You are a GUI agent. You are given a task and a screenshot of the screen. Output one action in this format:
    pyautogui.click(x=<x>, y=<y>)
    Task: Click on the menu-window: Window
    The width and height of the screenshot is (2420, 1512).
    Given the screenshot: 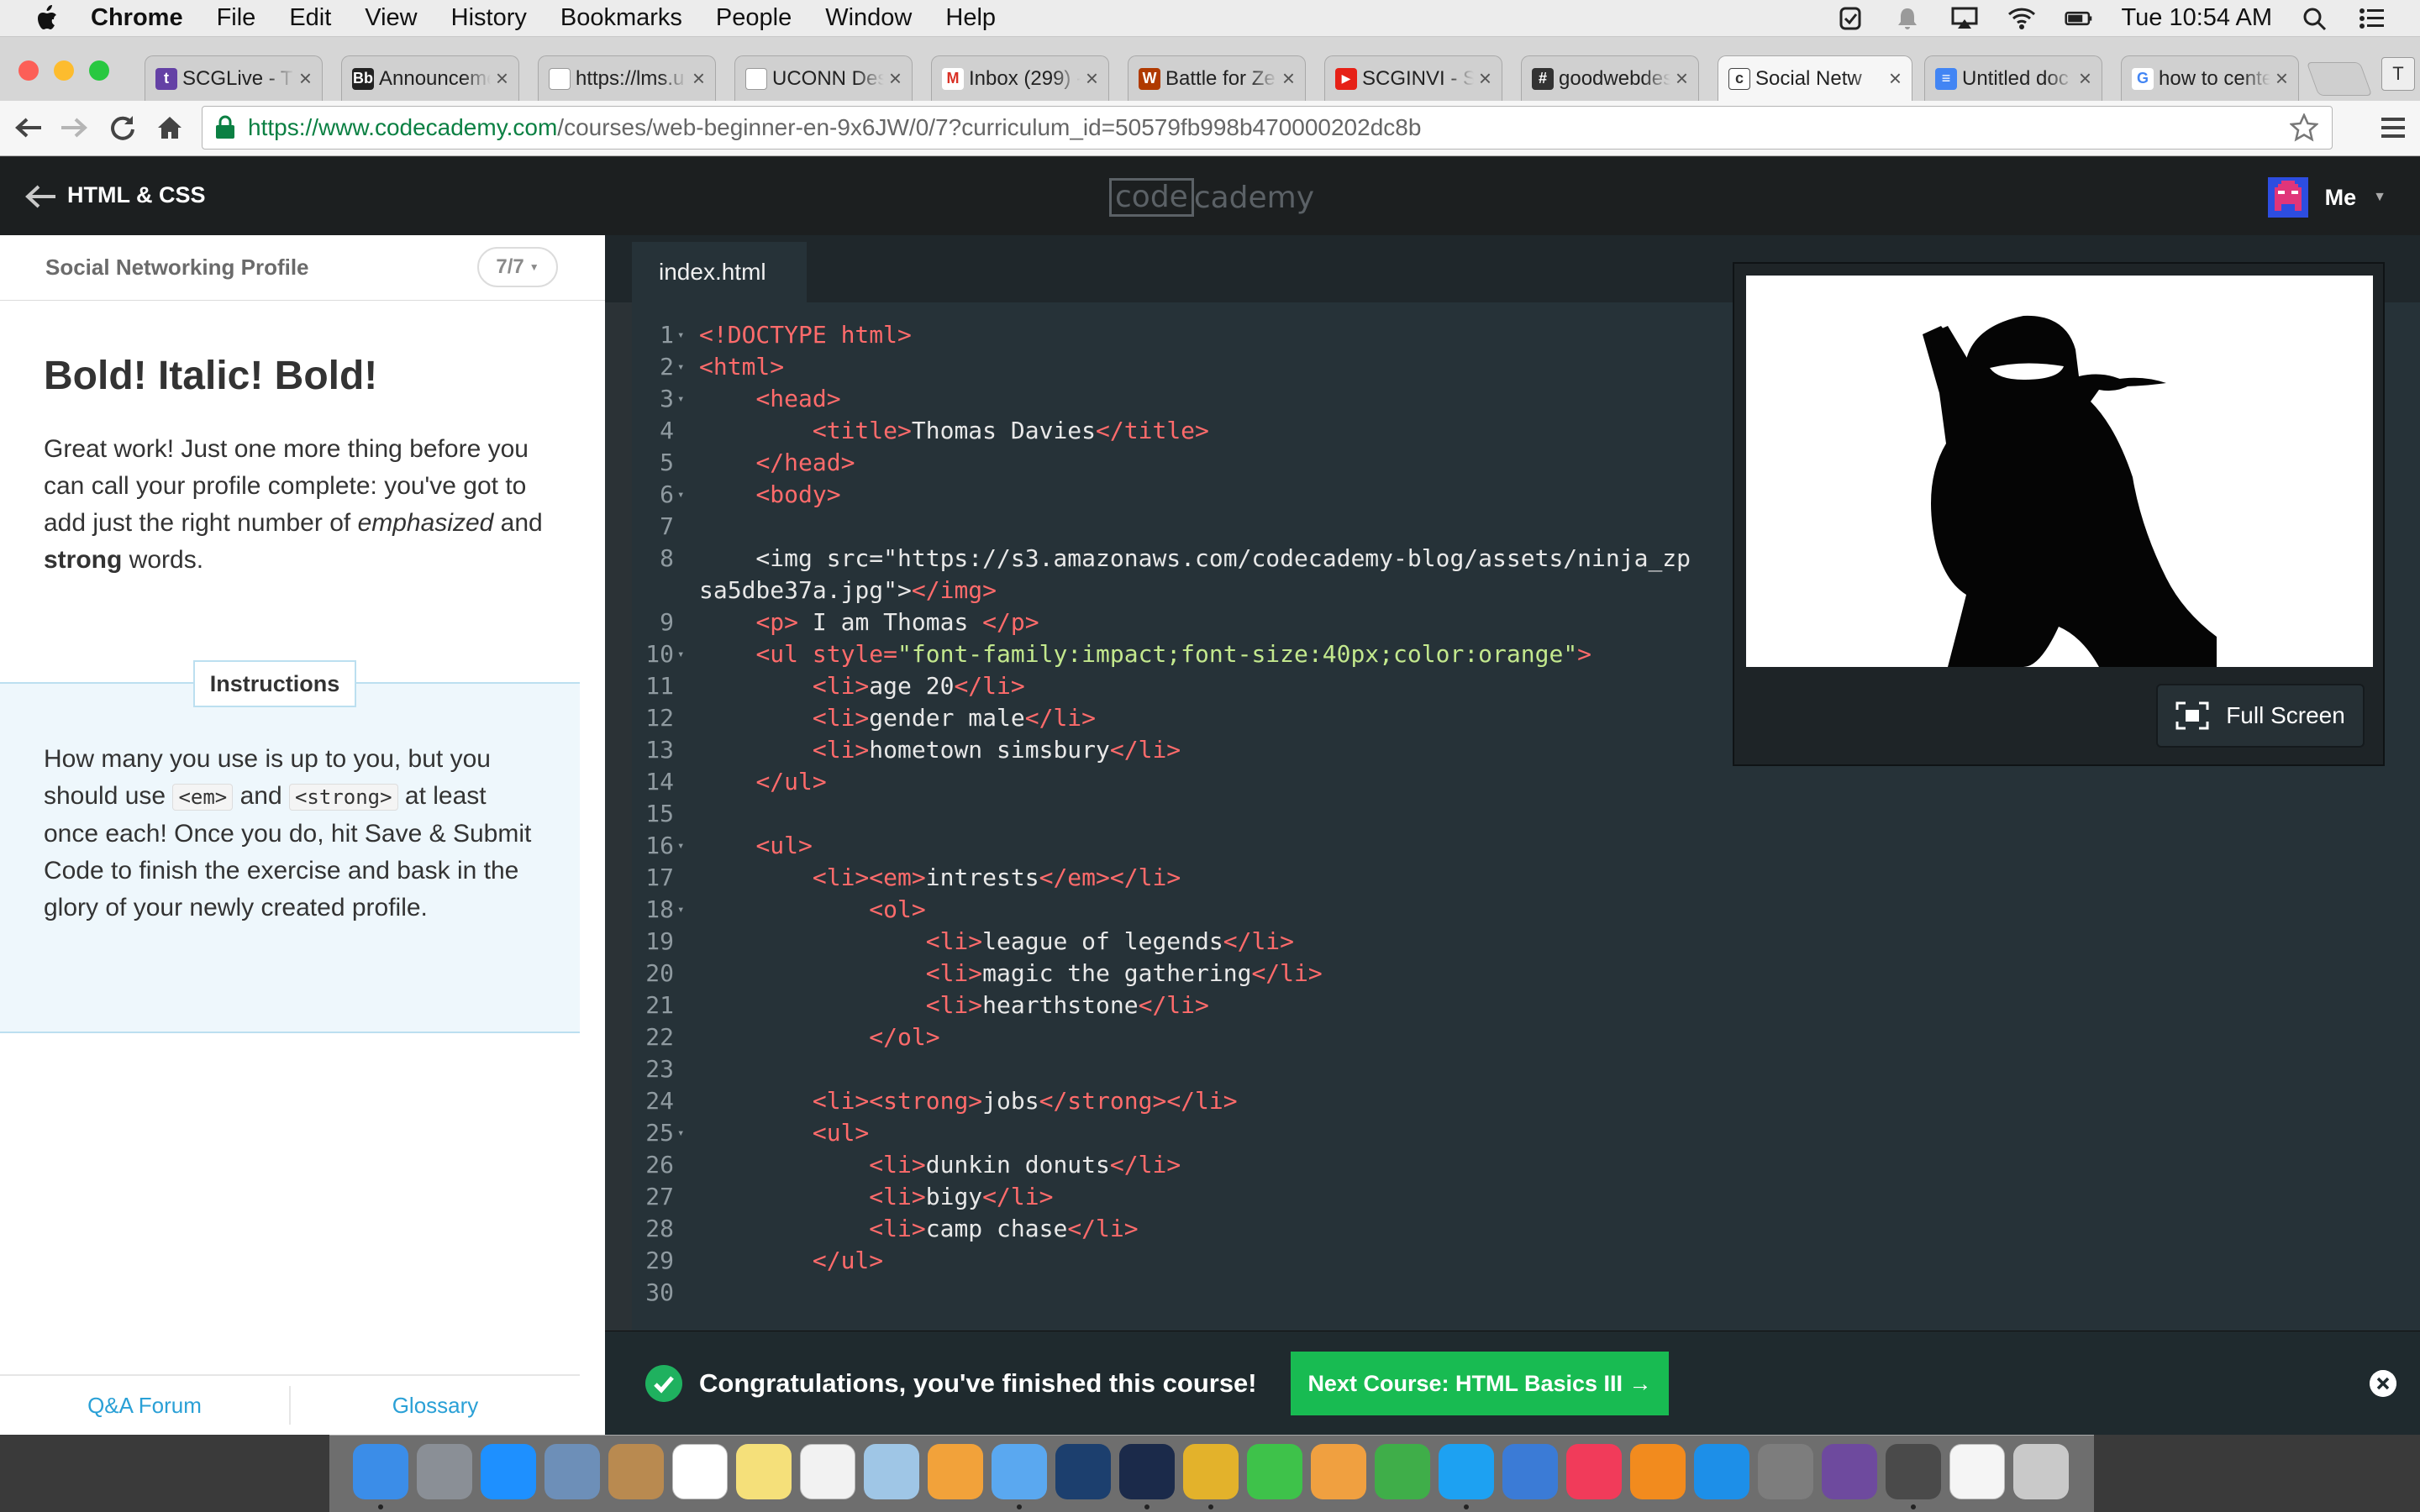 What is the action you would take?
    pyautogui.click(x=869, y=18)
    